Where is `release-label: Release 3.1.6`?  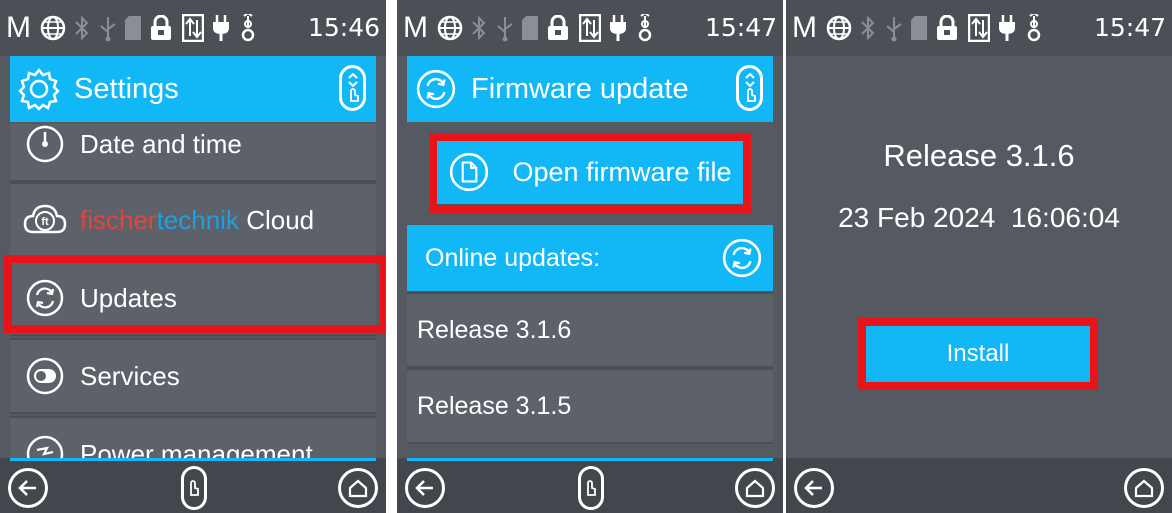 release-label: Release 3.1.6 is located at coordinates (494, 329).